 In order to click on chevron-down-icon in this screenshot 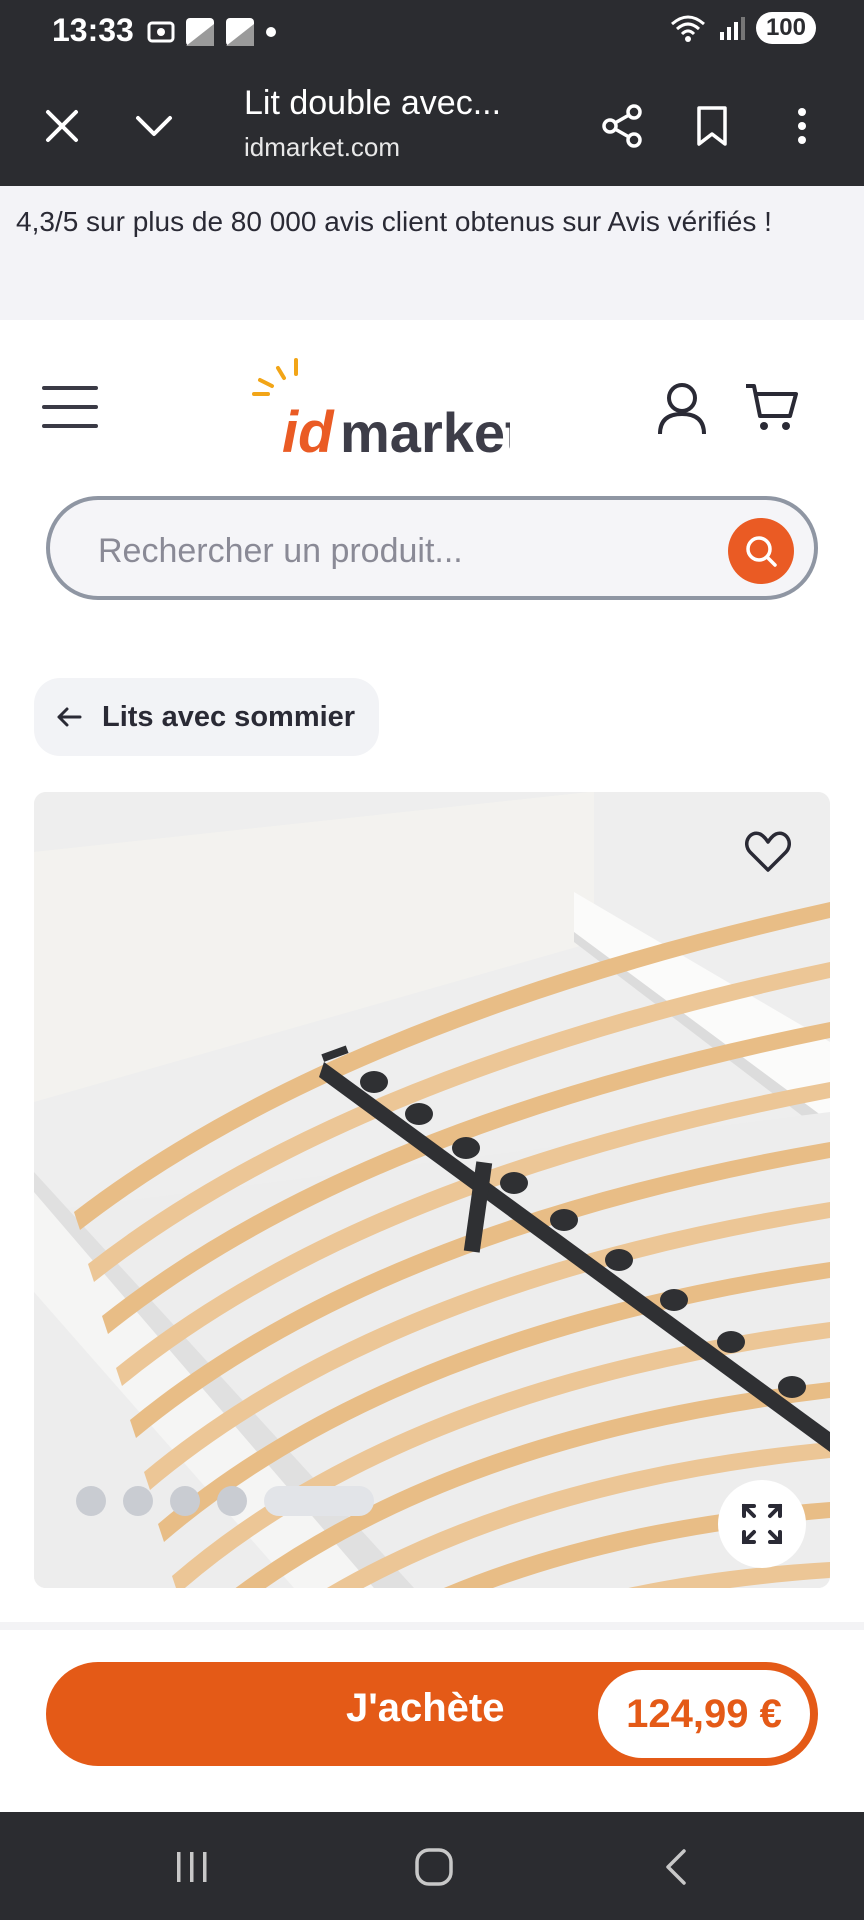, I will do `click(154, 126)`.